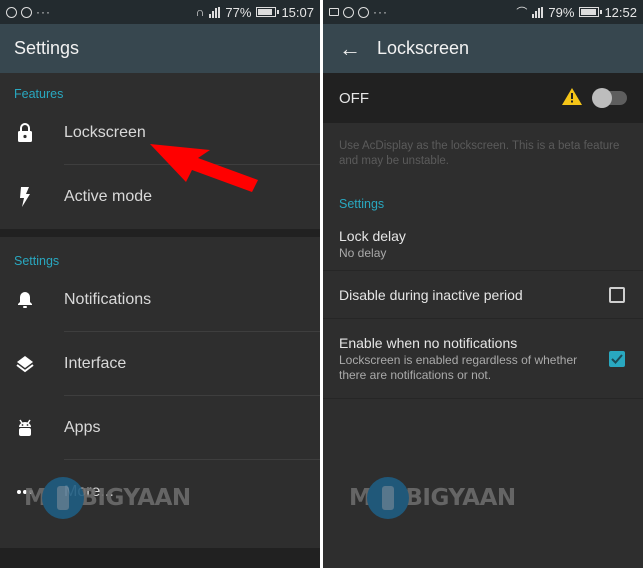 The image size is (643, 568). I want to click on master-switch-bar: OFF, so click(483, 98).